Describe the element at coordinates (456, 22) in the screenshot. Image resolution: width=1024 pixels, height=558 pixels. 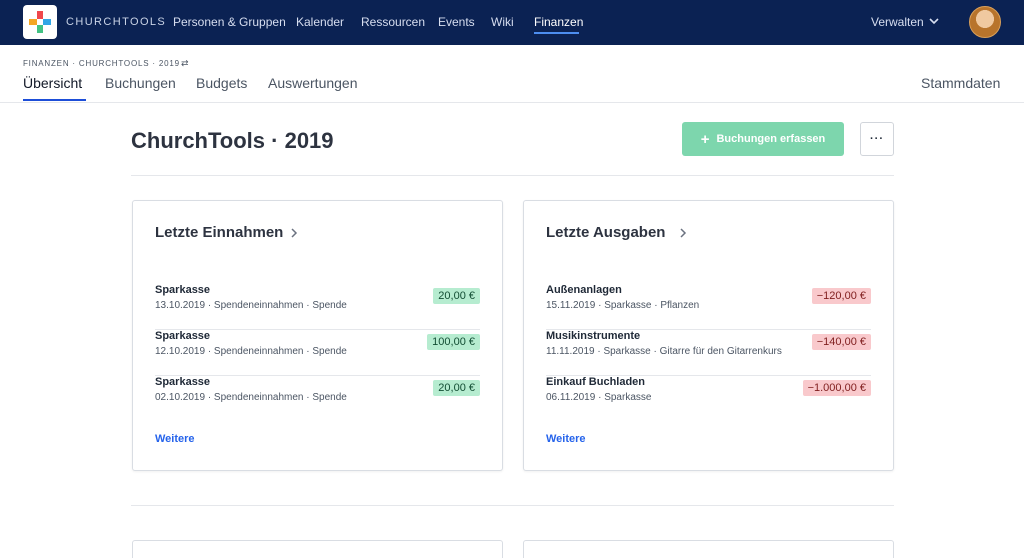
I see `nav-events: Events` at that location.